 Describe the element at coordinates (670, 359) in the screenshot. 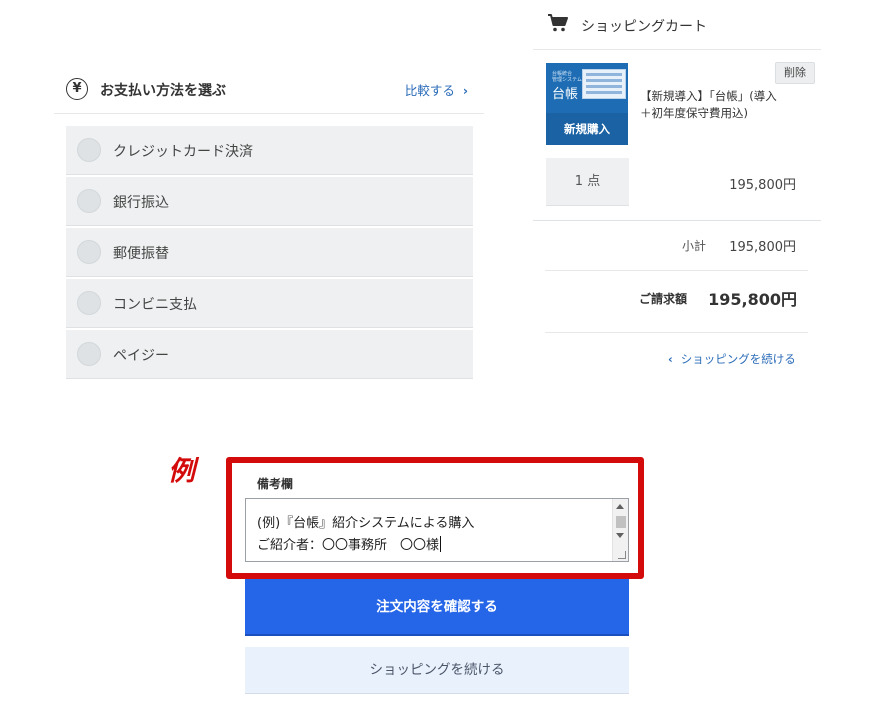

I see `chevron-left-icon: ‹` at that location.